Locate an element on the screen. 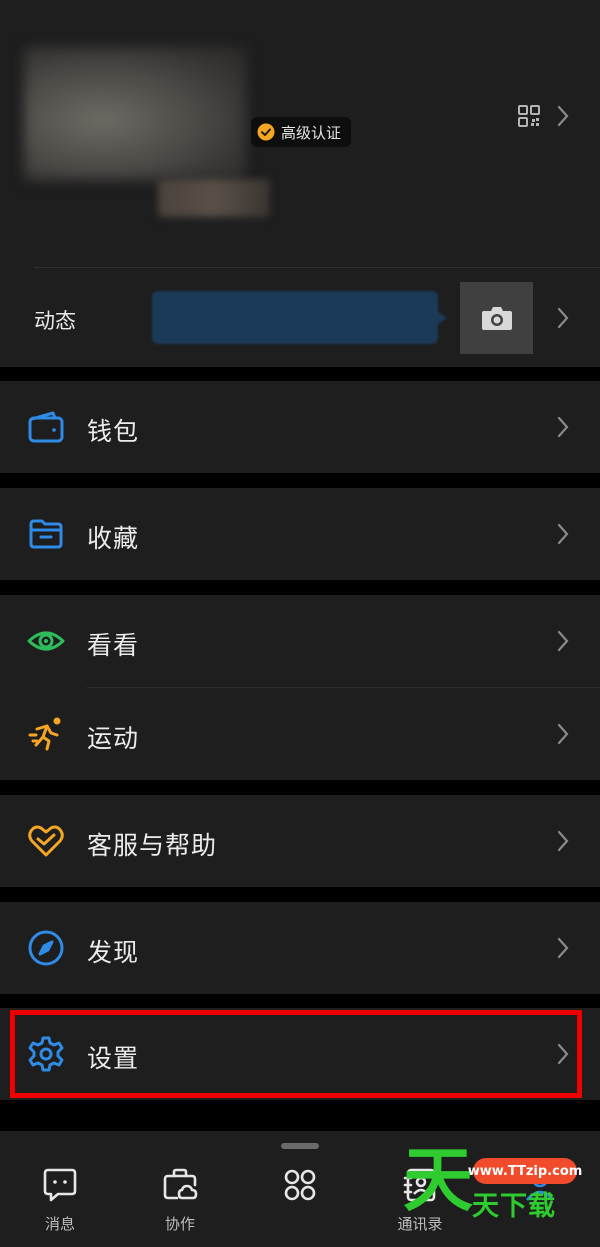 This screenshot has height=1247, width=600. menu-item-discover: 发现 is located at coordinates (300, 948).